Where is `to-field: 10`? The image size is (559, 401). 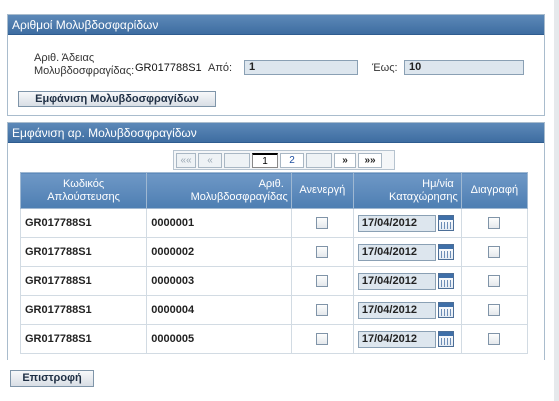 to-field: 10 is located at coordinates (464, 67).